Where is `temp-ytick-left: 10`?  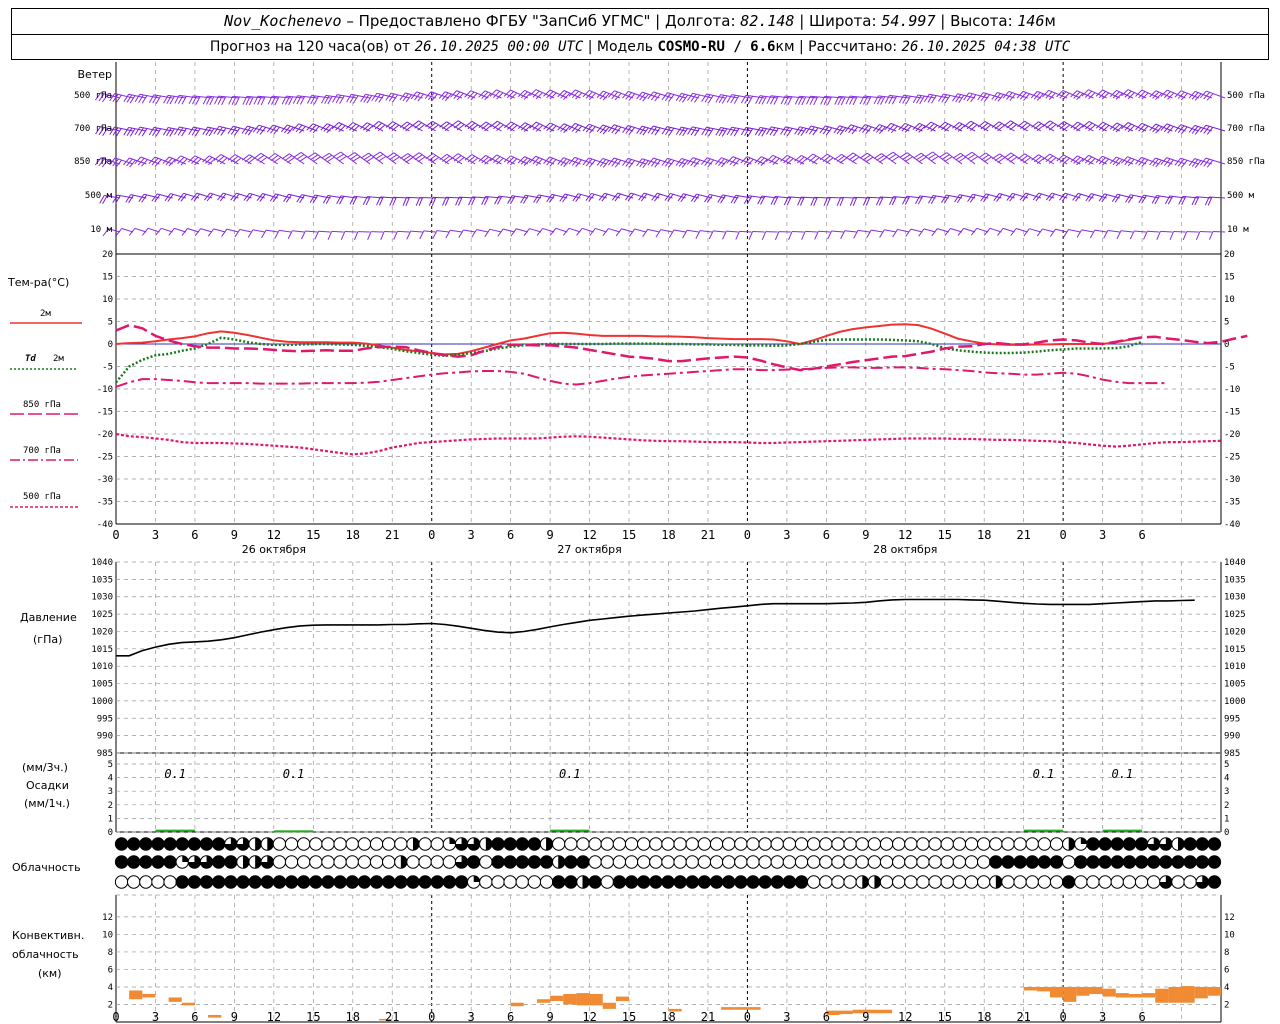
temp-ytick-left: 10 is located at coordinates (107, 300).